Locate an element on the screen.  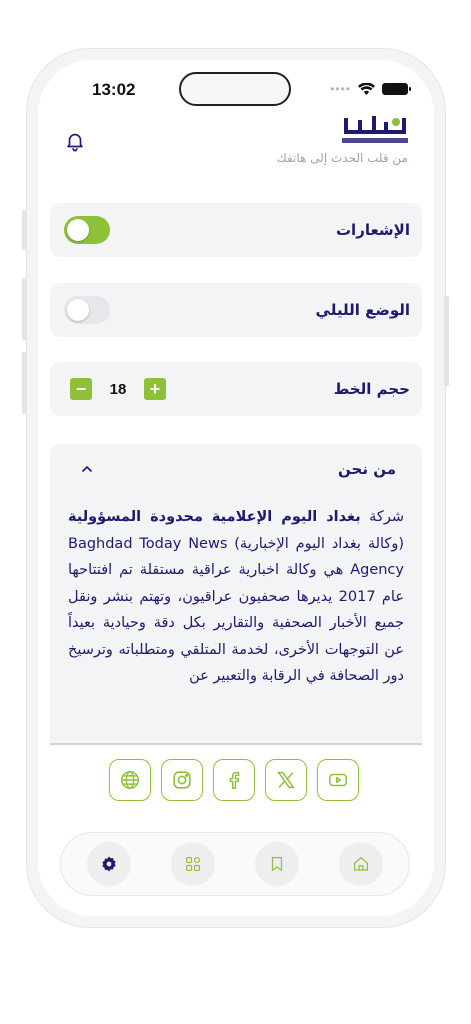
web-icon is located at coordinates (130, 780).